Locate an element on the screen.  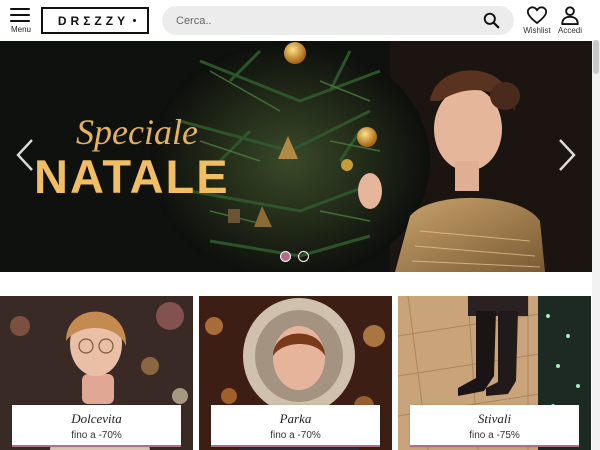
logo-text: DRΣZZY is located at coordinates (93, 20).